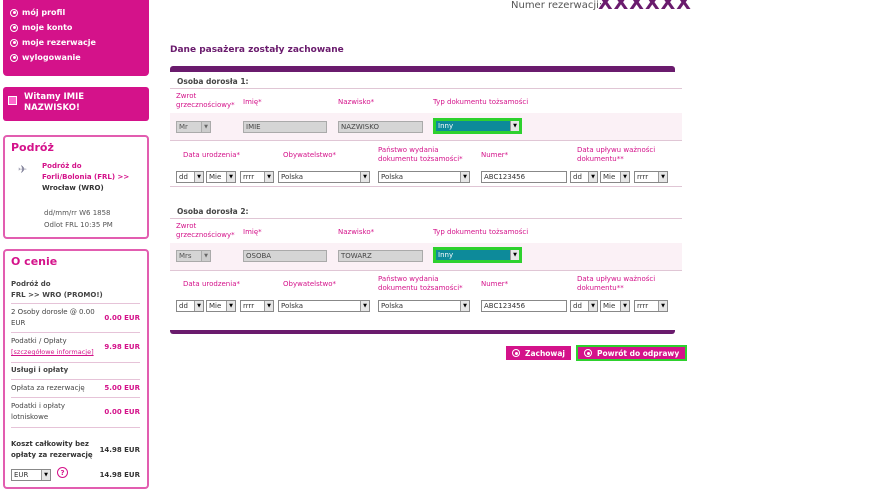 This screenshot has height=489, width=880. Describe the element at coordinates (12, 100) in the screenshot. I see `user-icon` at that location.